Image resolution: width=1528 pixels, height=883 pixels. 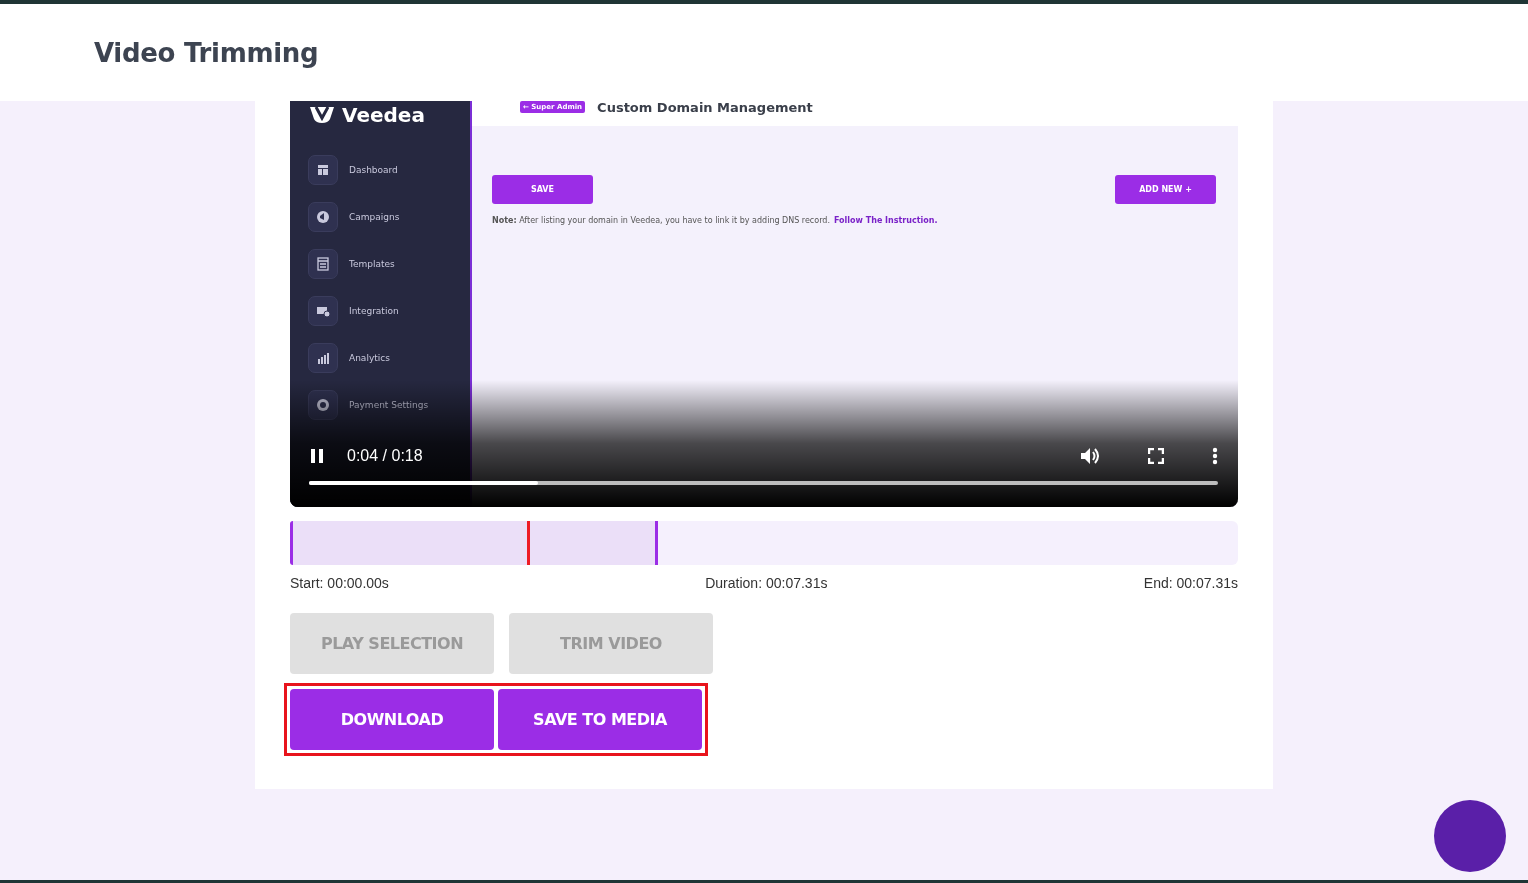 I want to click on trim-selection, so click(x=474, y=543).